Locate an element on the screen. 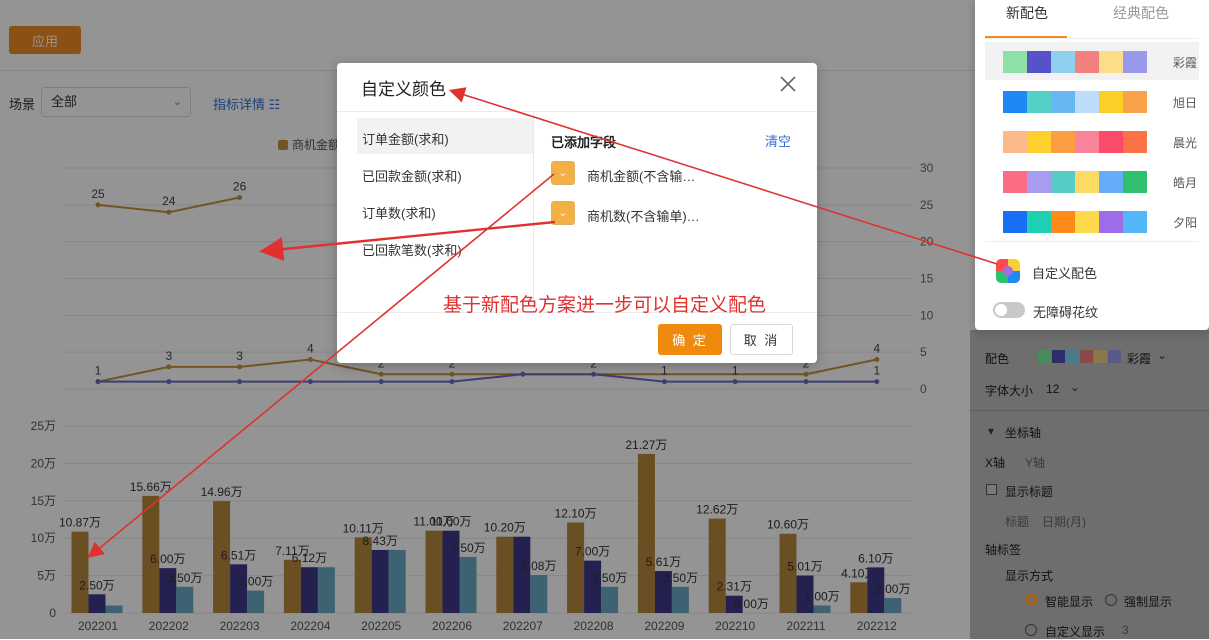 Image resolution: width=1209 pixels, height=640 pixels. tab-classic-palette: 经典配色 is located at coordinates (1141, 13).